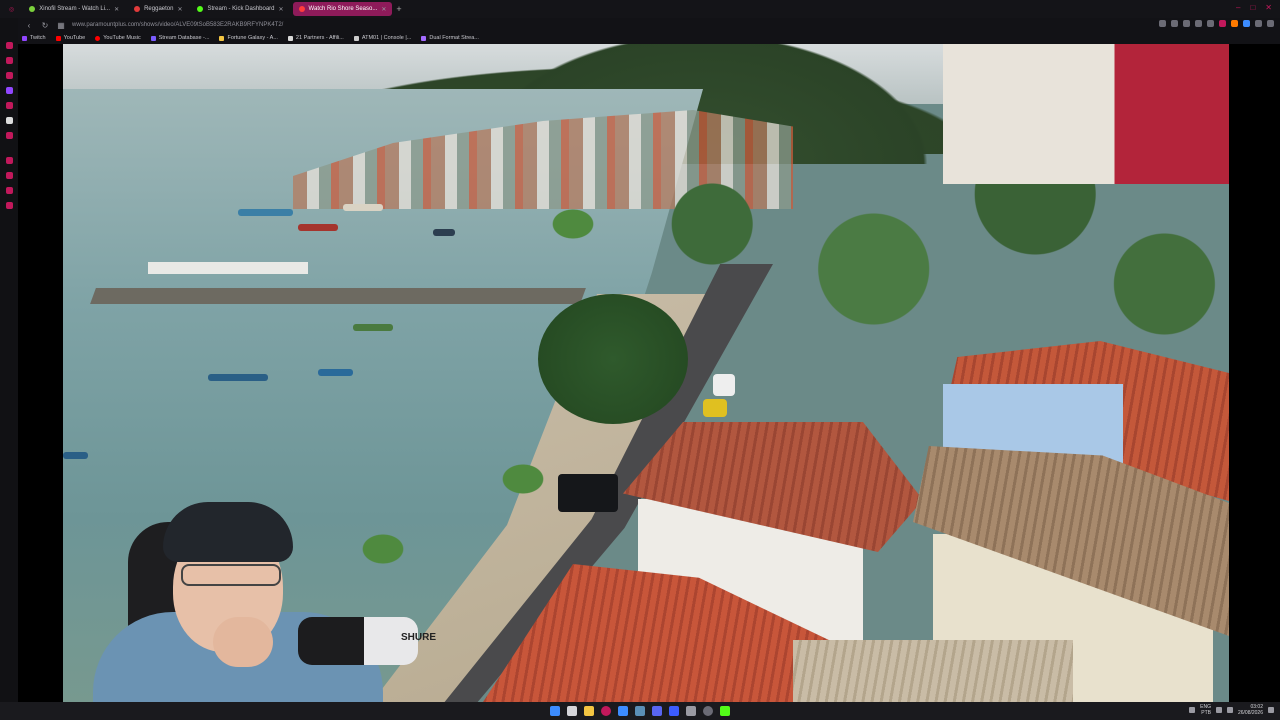 The image size is (1280, 720). Describe the element at coordinates (228, 268) in the screenshot. I see `video-pier-canopy` at that location.